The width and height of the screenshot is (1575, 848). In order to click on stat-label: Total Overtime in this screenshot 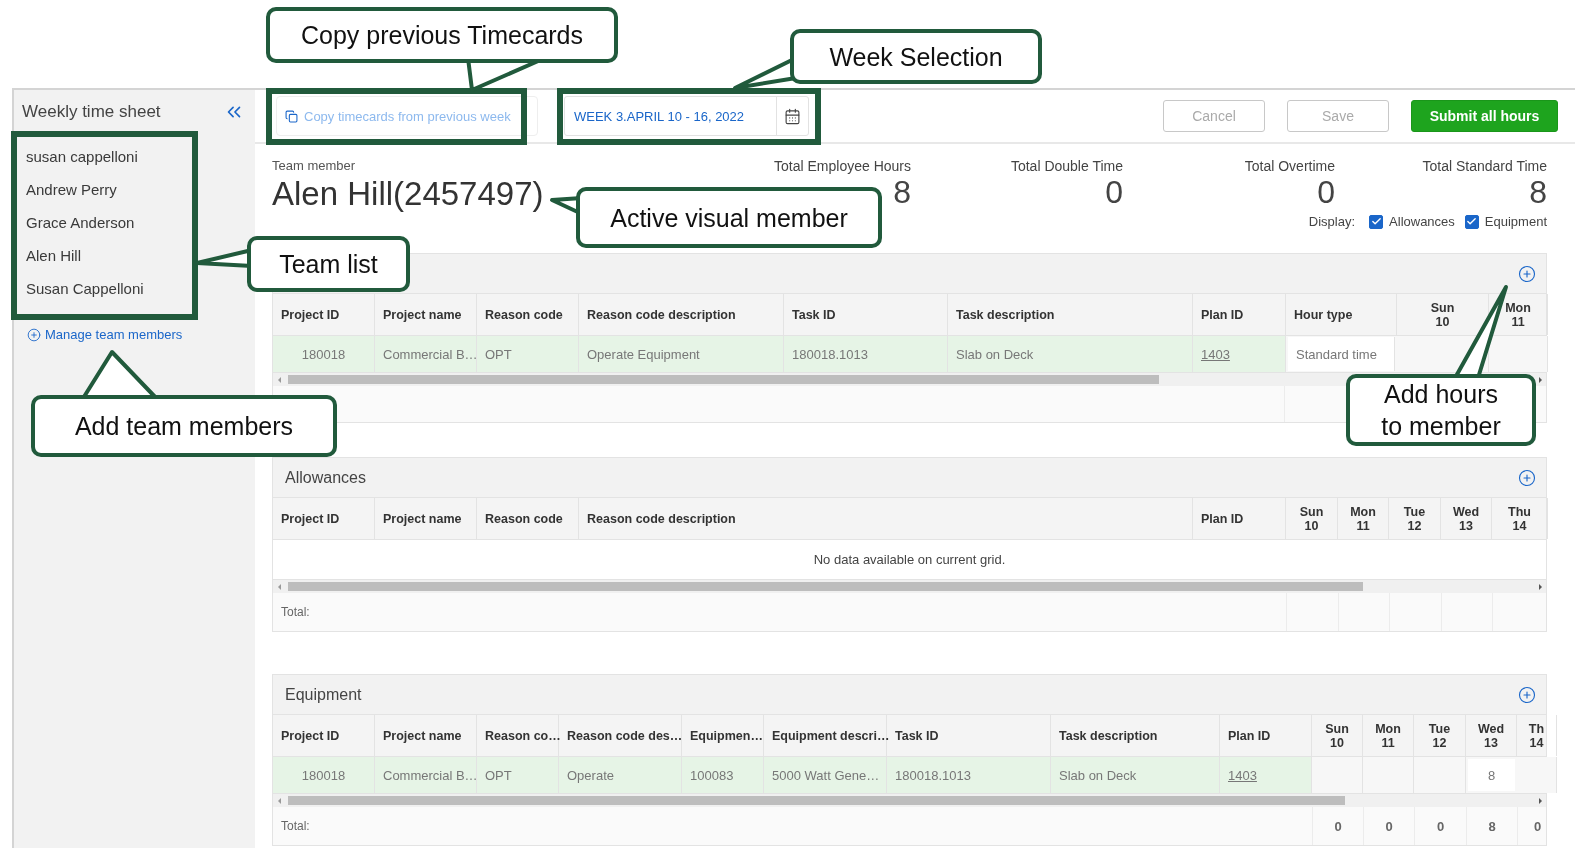, I will do `click(1289, 166)`.